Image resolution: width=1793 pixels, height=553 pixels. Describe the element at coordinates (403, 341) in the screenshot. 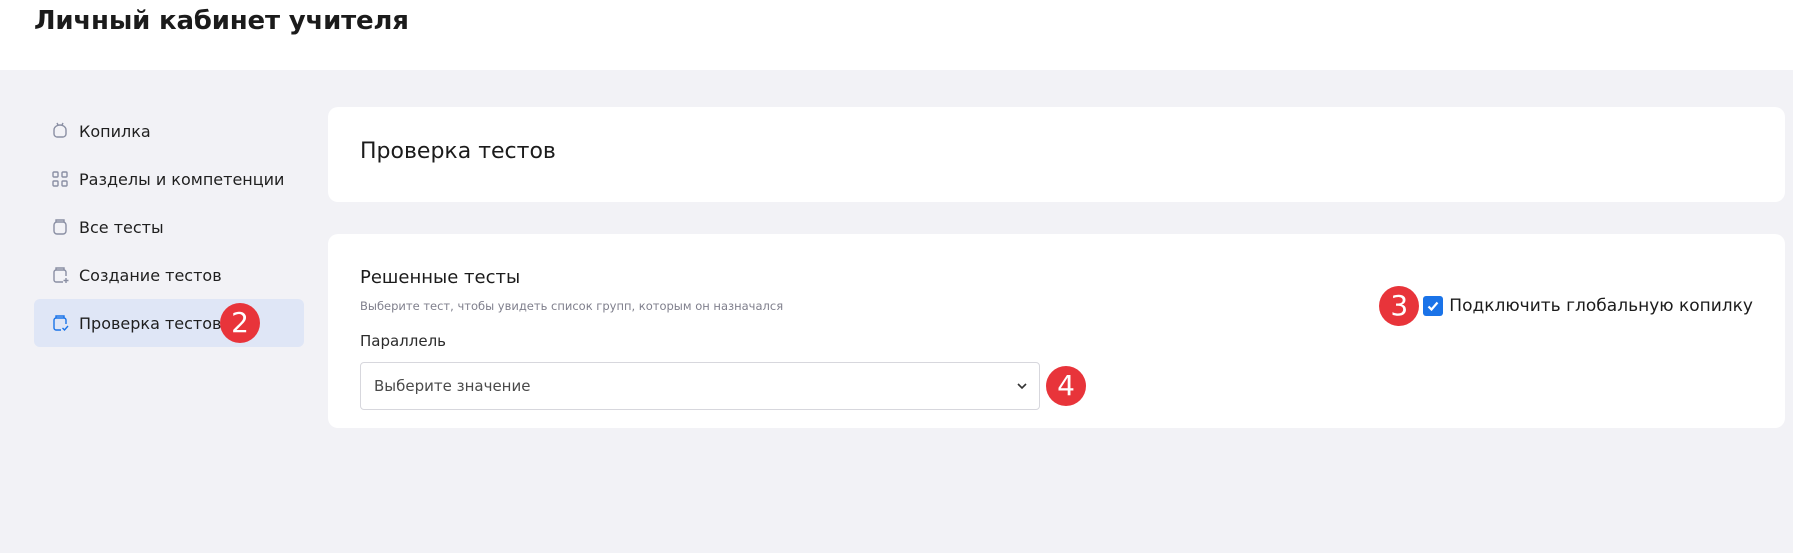

I see `parallel-label: Параллель` at that location.